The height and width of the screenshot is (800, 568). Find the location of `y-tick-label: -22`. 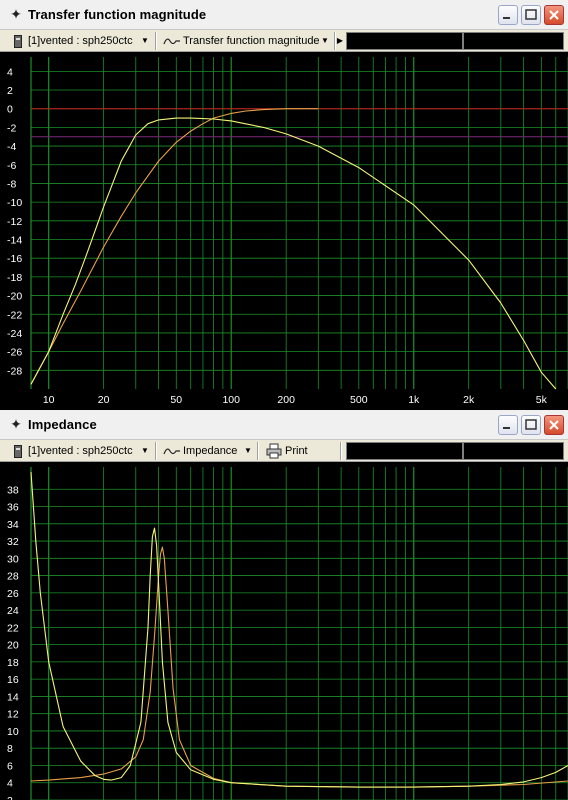

y-tick-label: -22 is located at coordinates (14, 315).